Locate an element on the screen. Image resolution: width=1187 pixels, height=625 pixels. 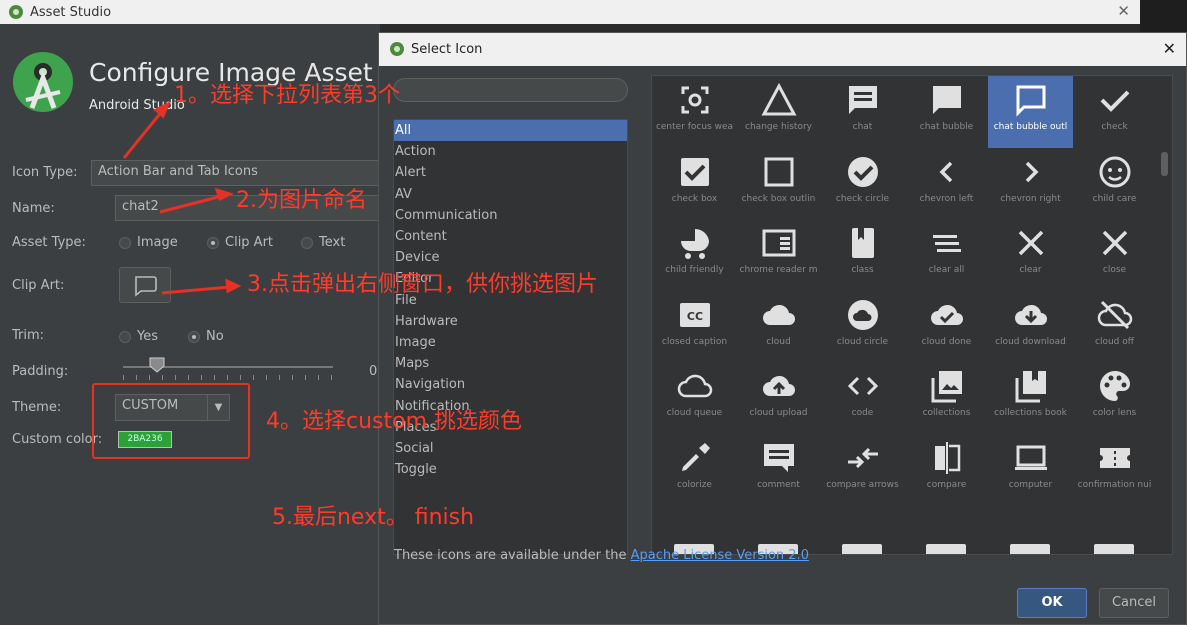
annotation-step-2: 2.为图片命名 is located at coordinates (301, 200).